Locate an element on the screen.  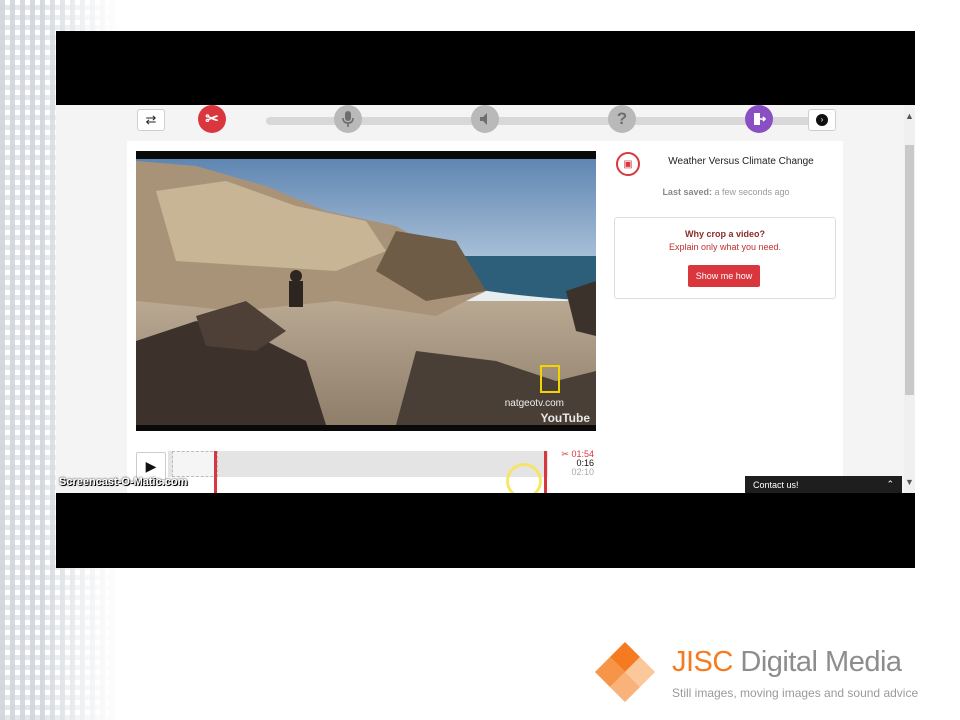
tip-subtext: Explain only what you need. is located at coordinates (725, 247).